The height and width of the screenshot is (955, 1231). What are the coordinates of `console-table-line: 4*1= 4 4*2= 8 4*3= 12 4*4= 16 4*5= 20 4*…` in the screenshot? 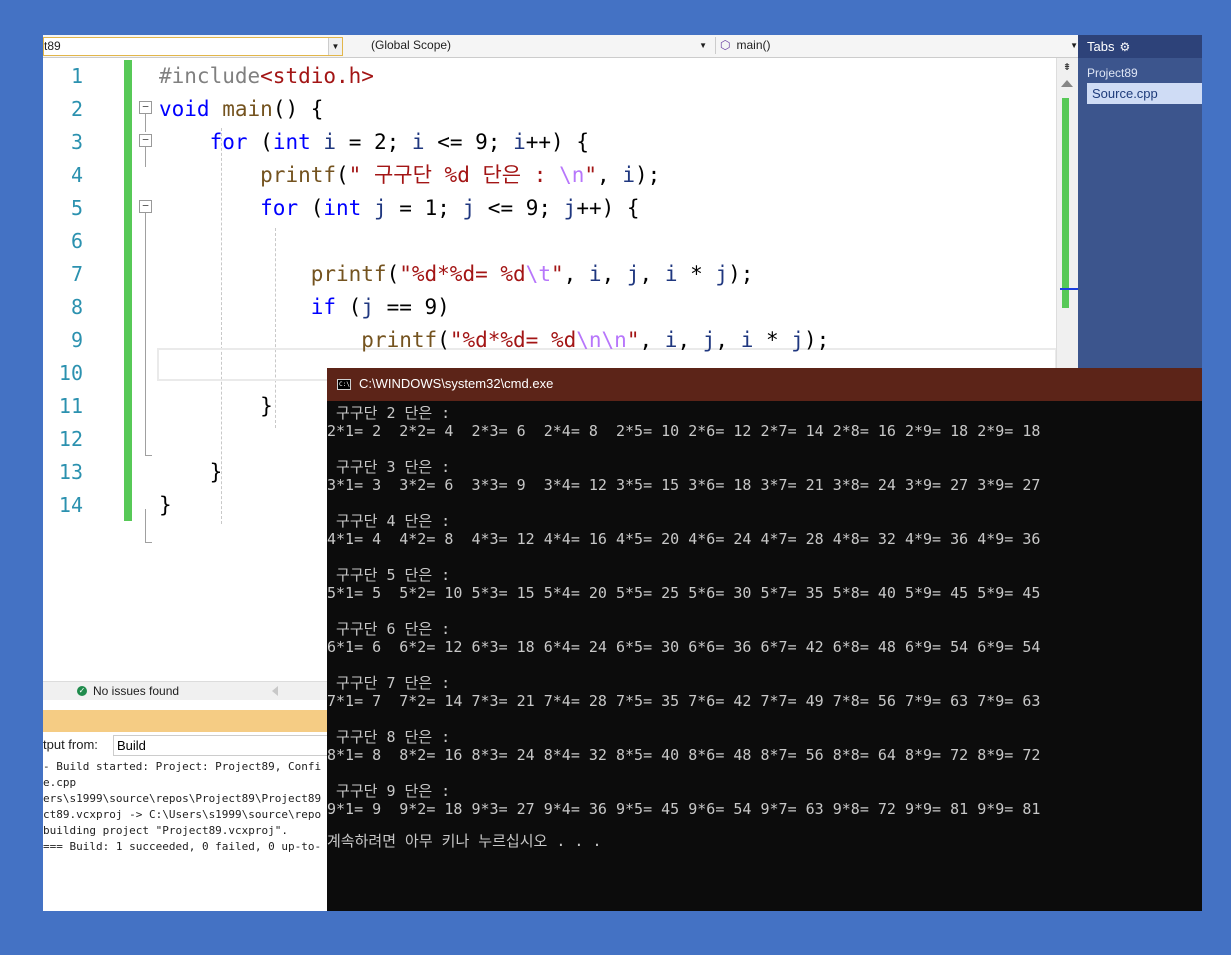 It's located at (684, 539).